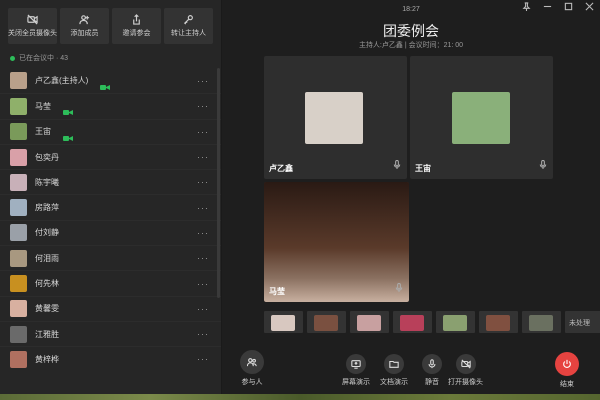 This screenshot has width=600, height=400. I want to click on end-meeting-button: 结束, so click(567, 370).